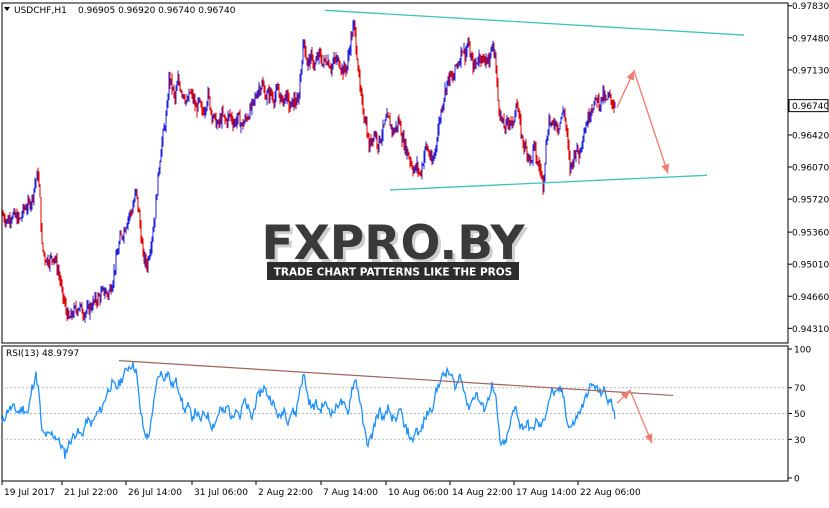  I want to click on rsi-label: RSI(13) 48.9797, so click(42, 354).